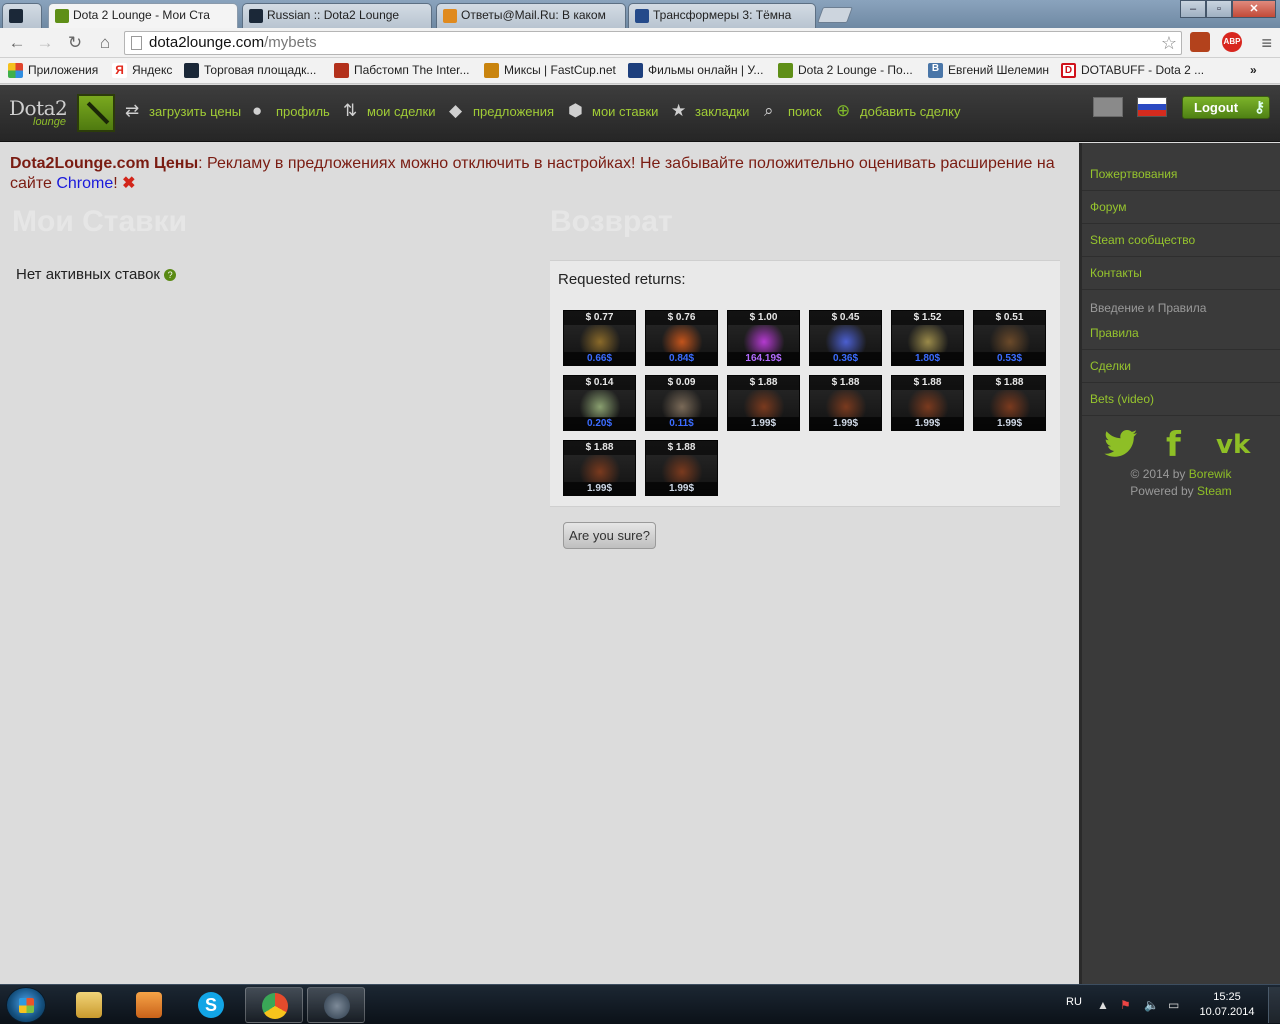  What do you see at coordinates (681, 403) in the screenshot?
I see `return-item-card: $ 0.09 0.11$` at bounding box center [681, 403].